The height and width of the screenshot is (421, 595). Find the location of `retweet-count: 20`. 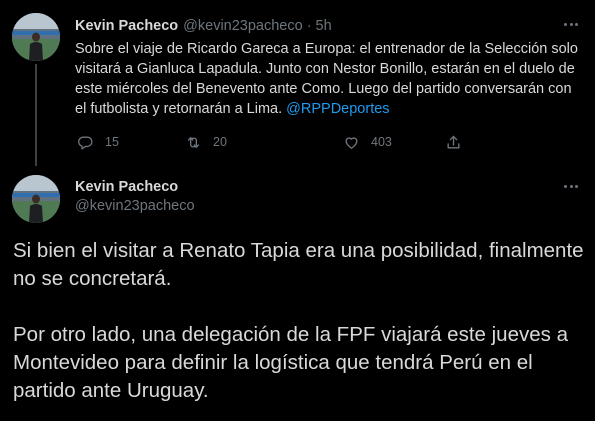

retweet-count: 20 is located at coordinates (220, 142).